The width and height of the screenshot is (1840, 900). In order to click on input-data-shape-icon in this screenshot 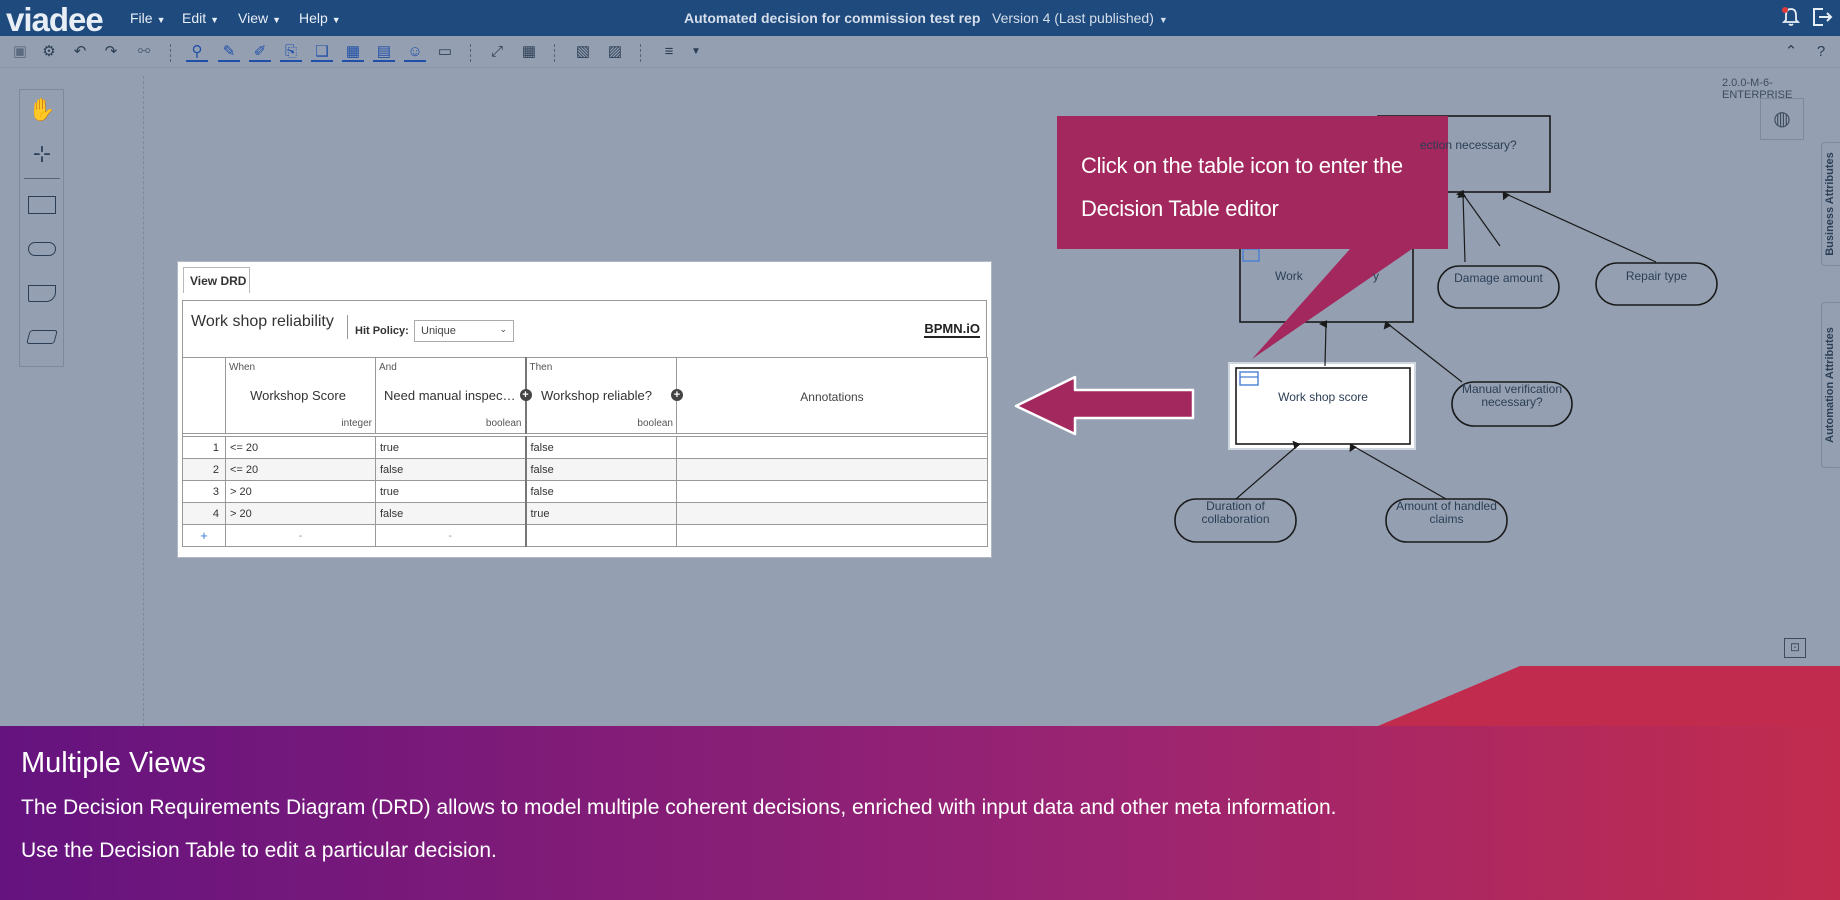, I will do `click(42, 249)`.